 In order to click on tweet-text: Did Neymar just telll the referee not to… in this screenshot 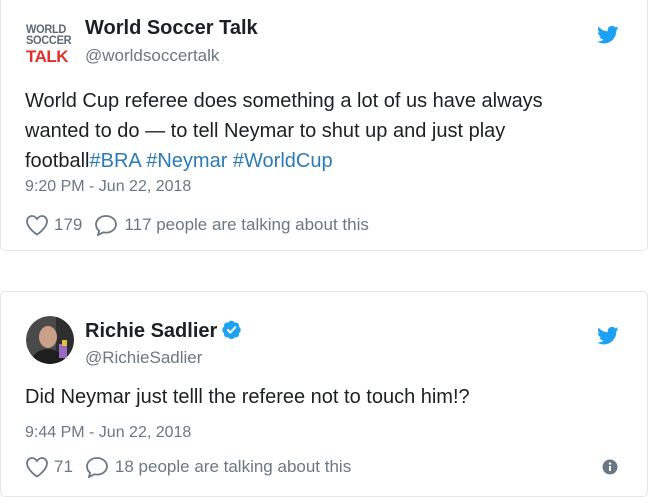, I will do `click(247, 397)`.